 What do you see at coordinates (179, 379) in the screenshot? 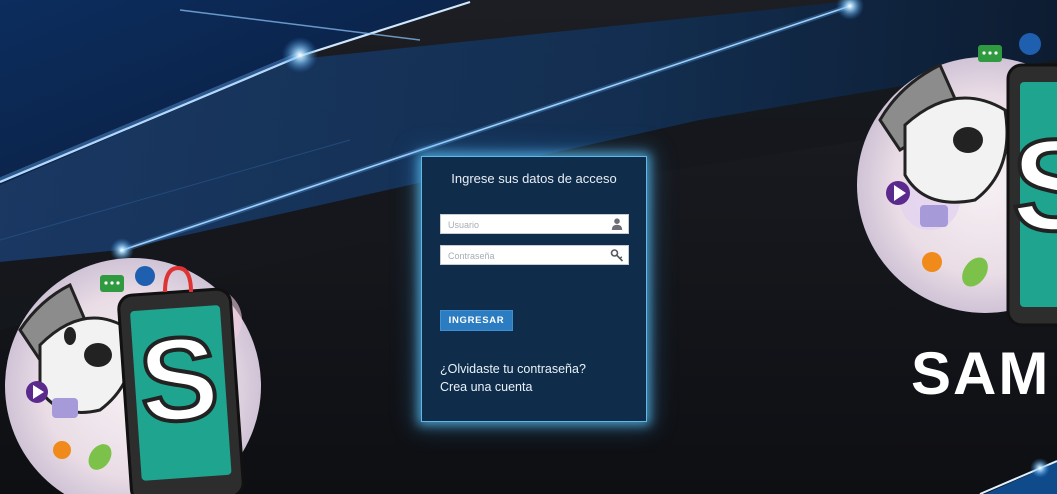
I see `logo-letter: S` at bounding box center [179, 379].